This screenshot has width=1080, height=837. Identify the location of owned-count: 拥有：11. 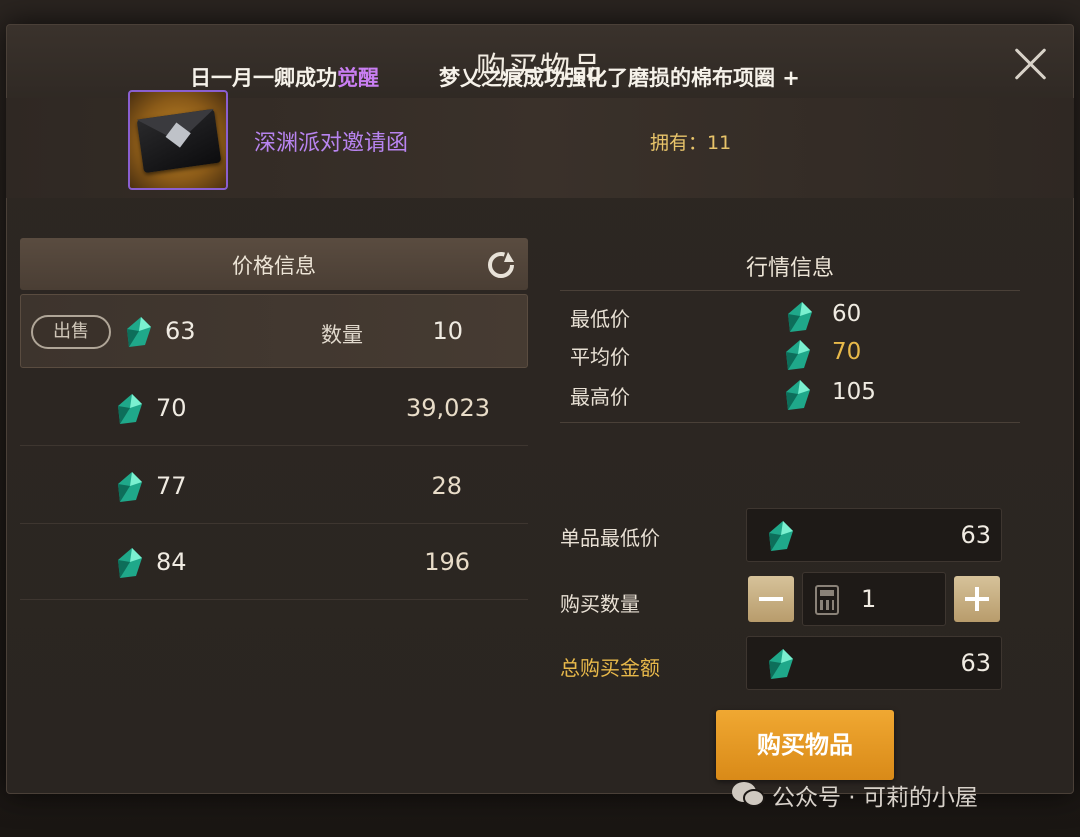
(690, 141).